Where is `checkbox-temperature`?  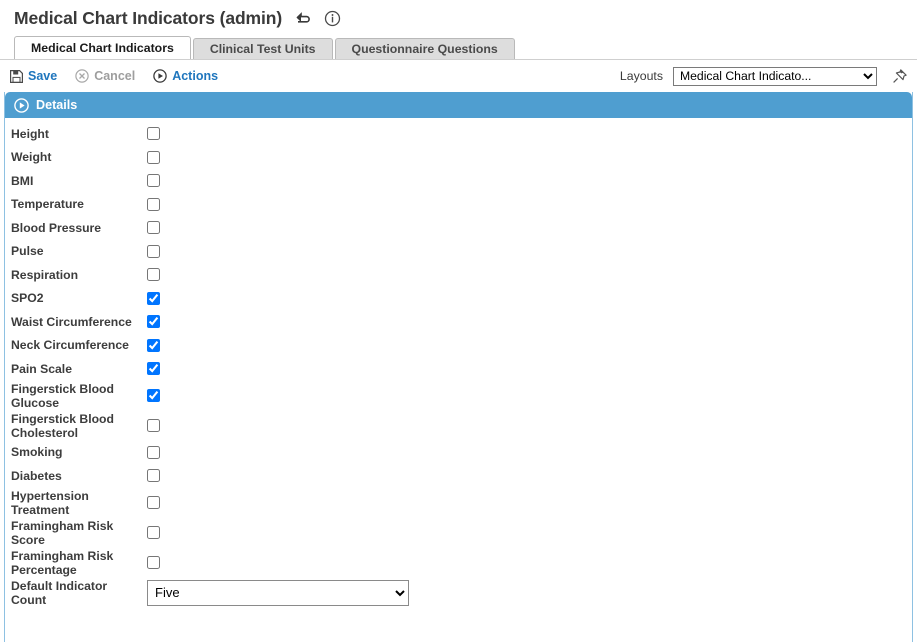
checkbox-temperature is located at coordinates (153, 204).